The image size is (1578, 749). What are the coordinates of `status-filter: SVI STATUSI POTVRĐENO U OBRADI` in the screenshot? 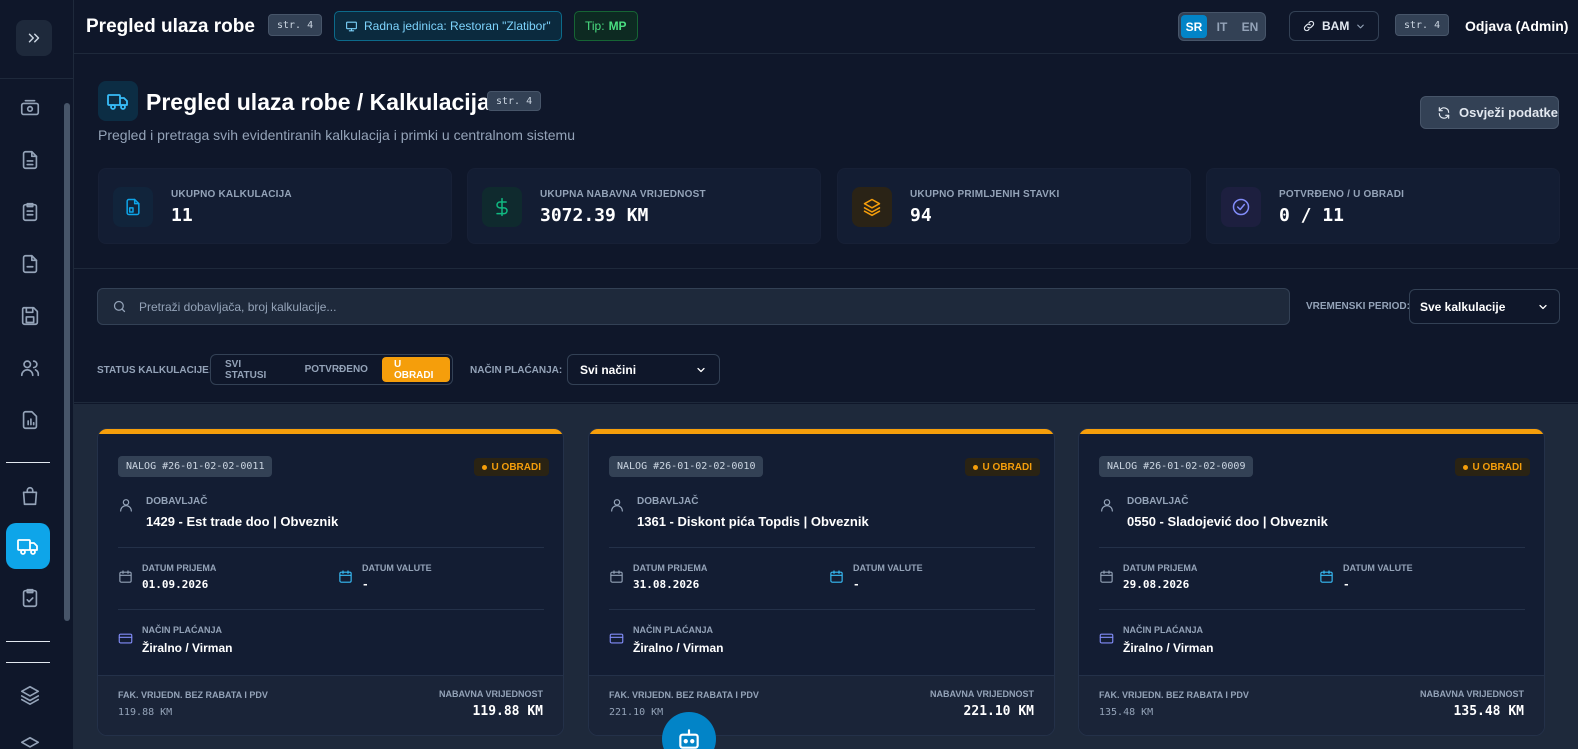 It's located at (331, 369).